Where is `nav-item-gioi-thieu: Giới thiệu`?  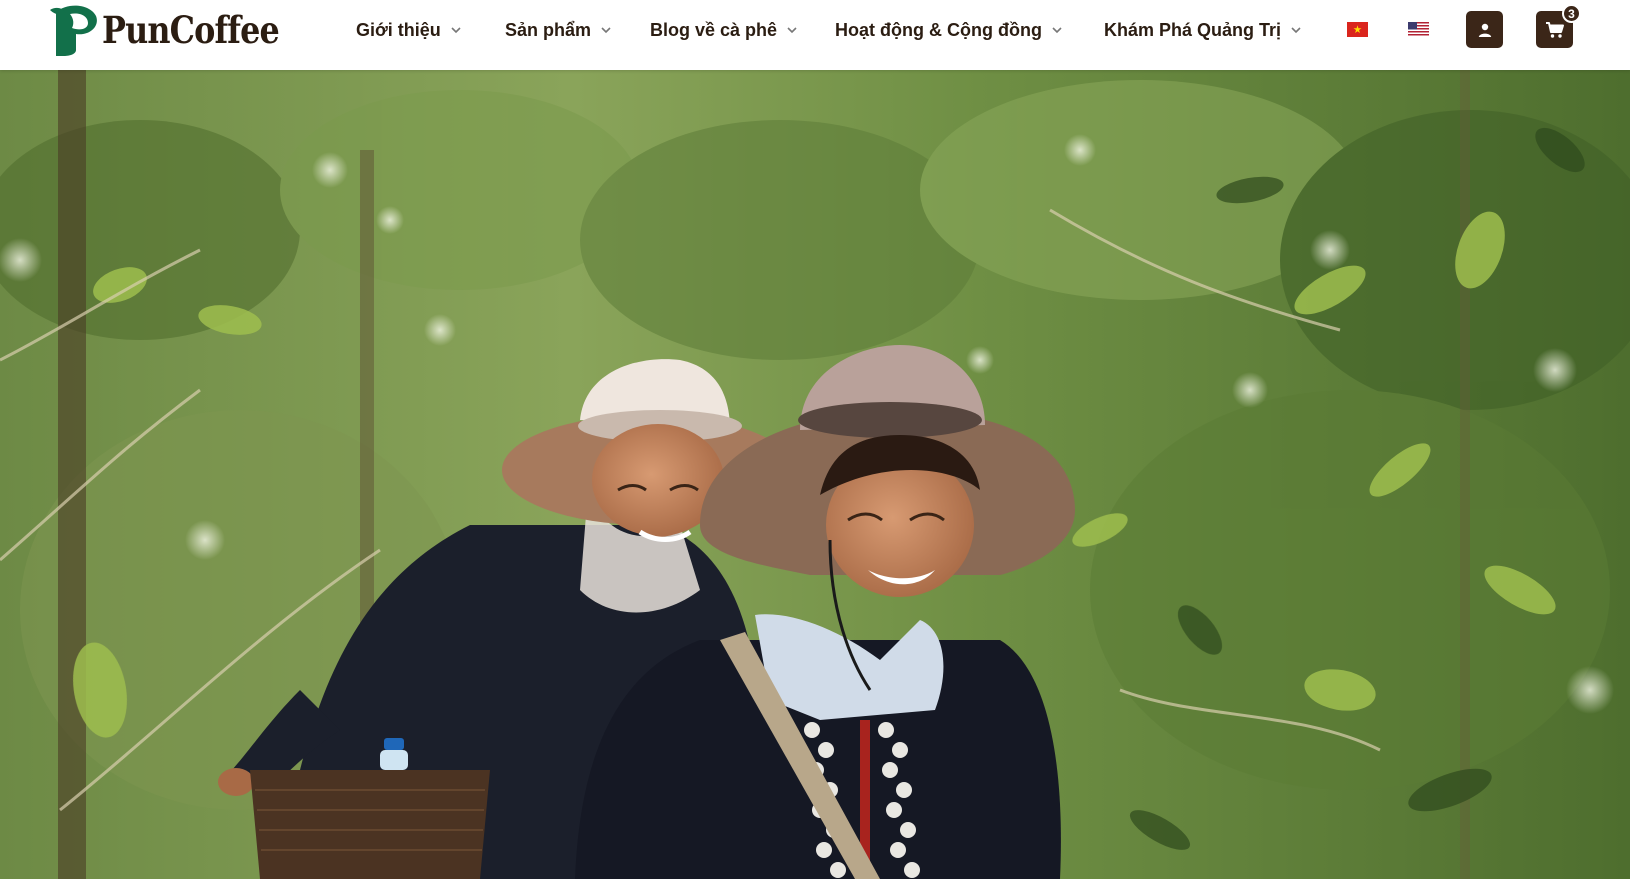
nav-item-gioi-thieu: Giới thiệu is located at coordinates (409, 30).